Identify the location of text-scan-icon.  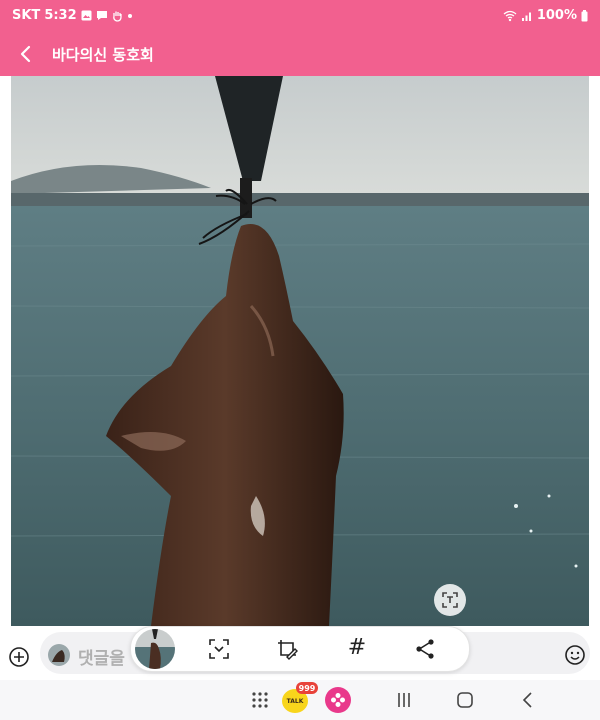
(450, 600).